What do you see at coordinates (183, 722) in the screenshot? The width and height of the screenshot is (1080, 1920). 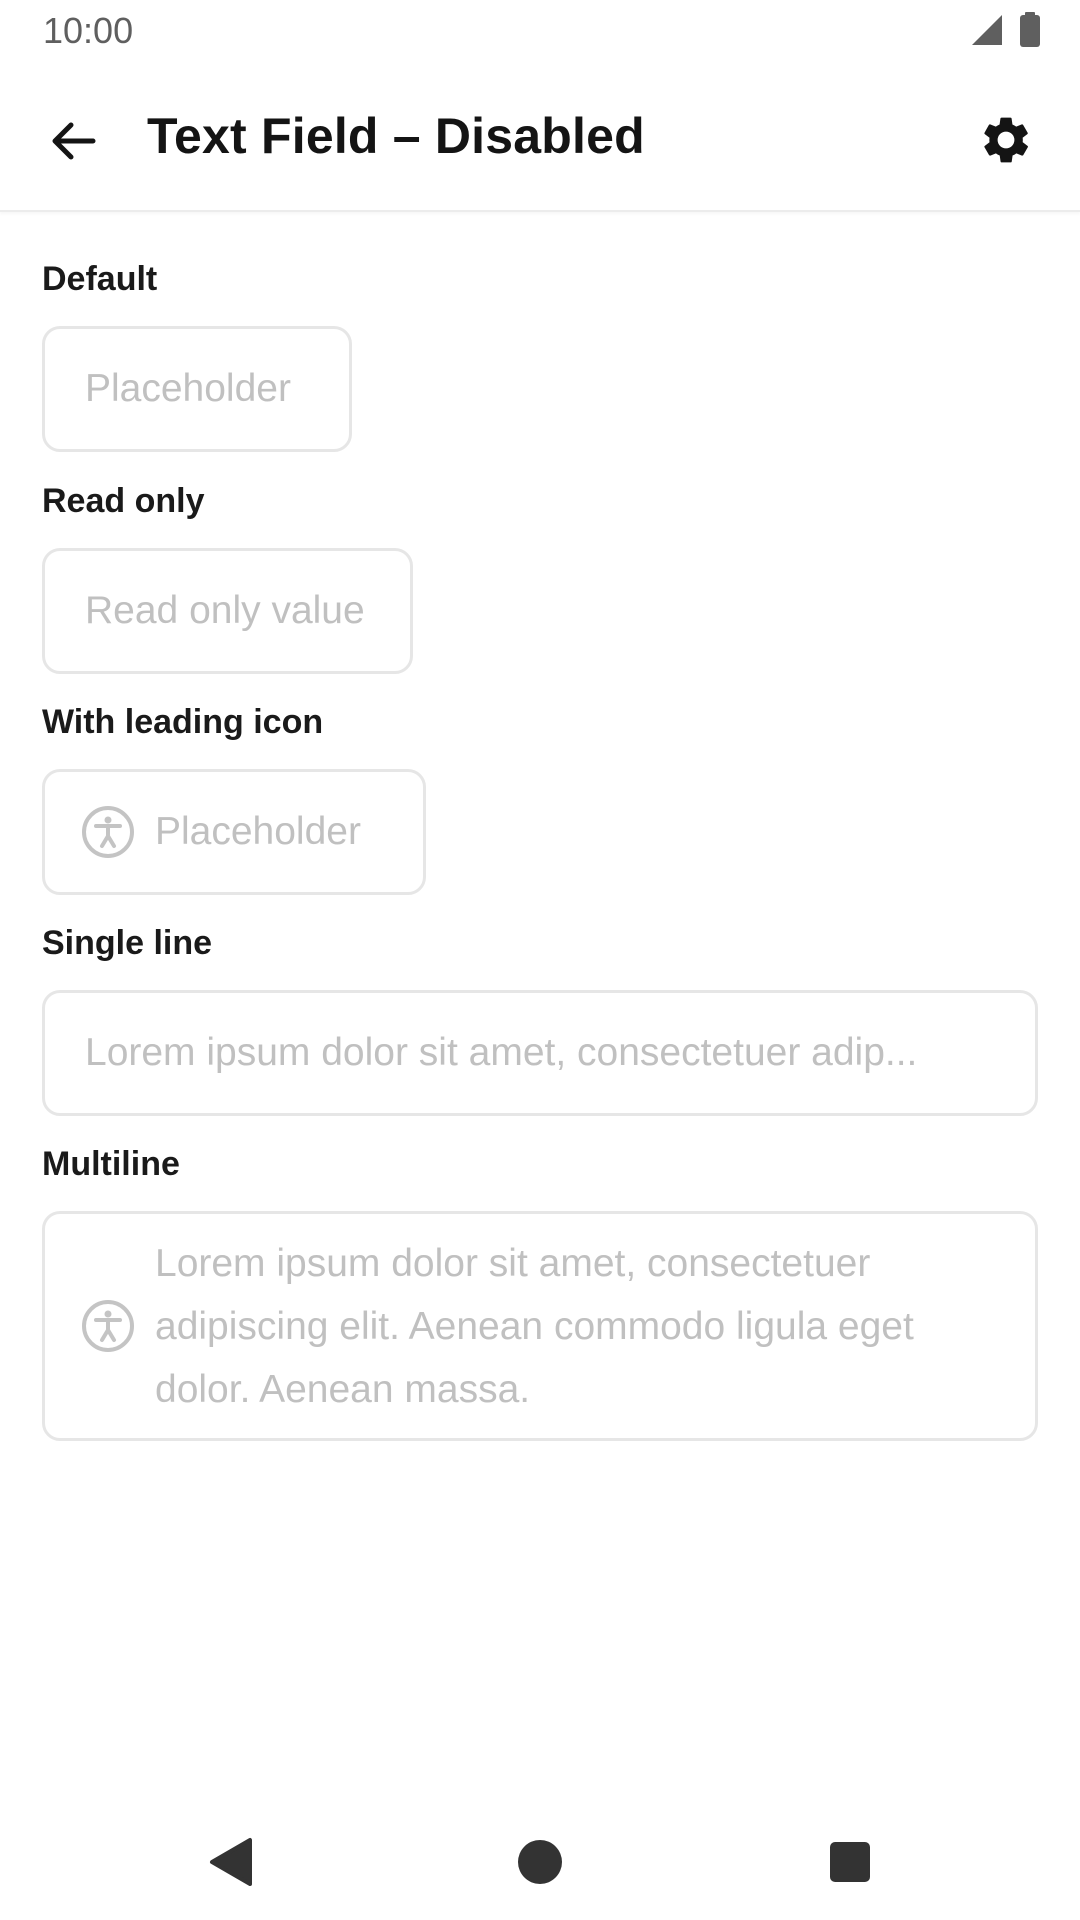 I see `section-label-leading-icon: With leading icon` at bounding box center [183, 722].